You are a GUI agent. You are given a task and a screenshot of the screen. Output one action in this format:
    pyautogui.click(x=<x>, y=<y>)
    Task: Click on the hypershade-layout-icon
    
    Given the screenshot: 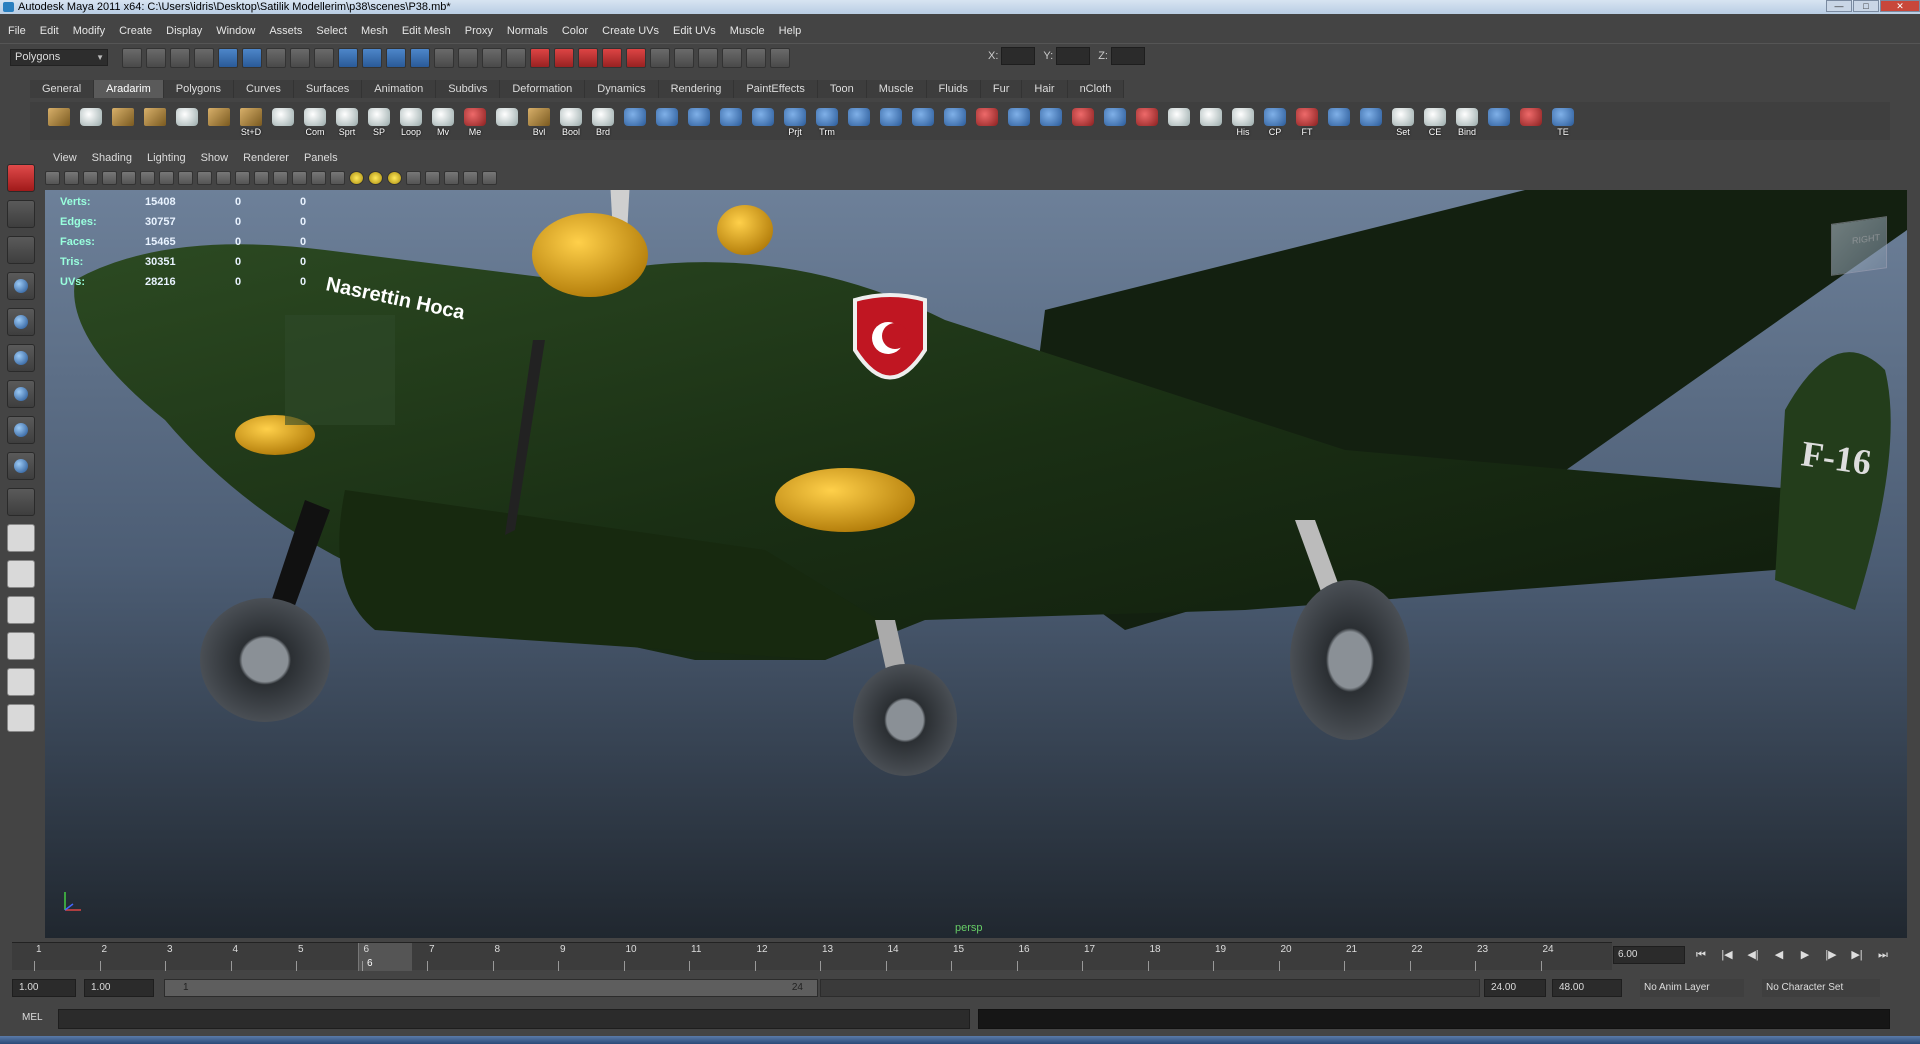 What is the action you would take?
    pyautogui.click(x=21, y=682)
    